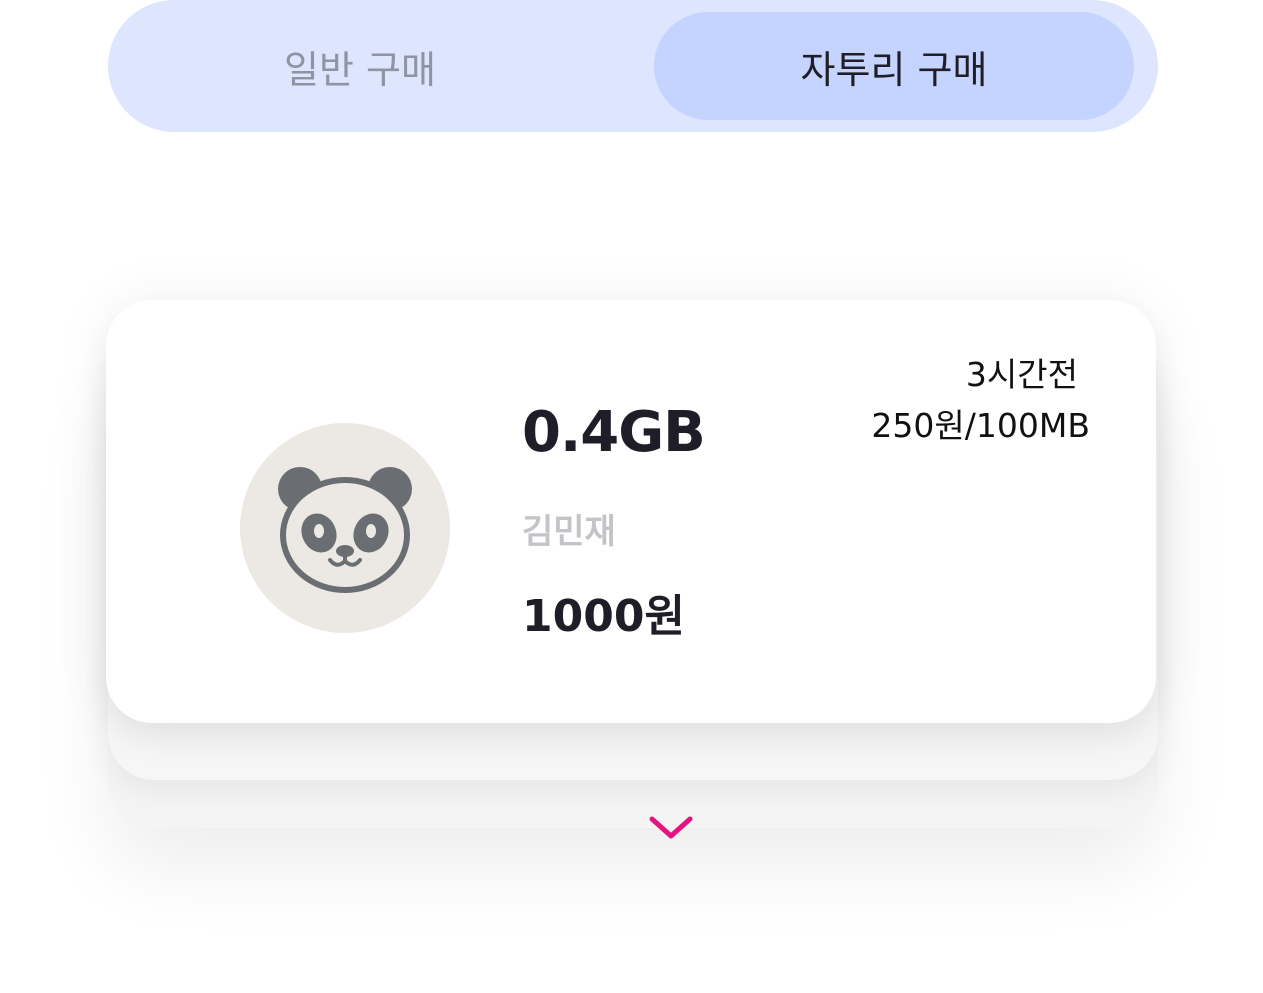 This screenshot has height=993, width=1263. I want to click on chevron-down-icon, so click(671, 827).